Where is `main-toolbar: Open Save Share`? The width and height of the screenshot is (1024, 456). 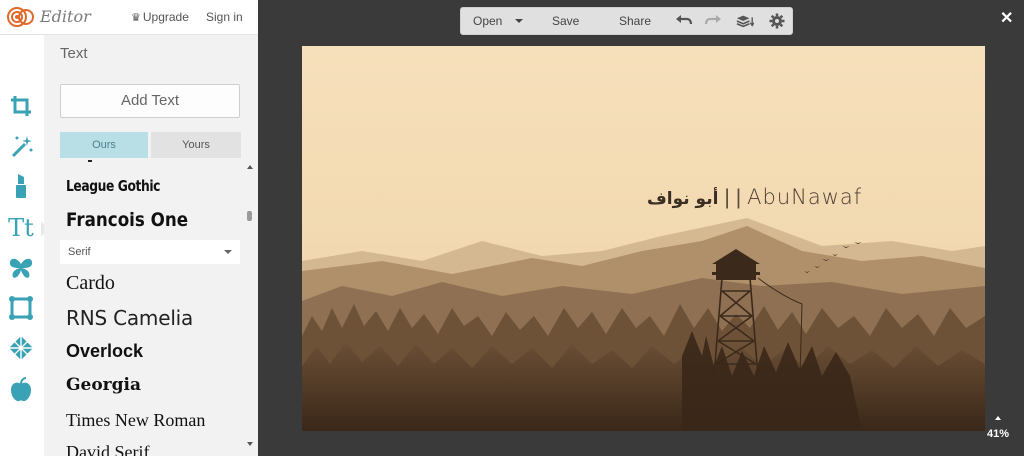
main-toolbar: Open Save Share is located at coordinates (626, 21).